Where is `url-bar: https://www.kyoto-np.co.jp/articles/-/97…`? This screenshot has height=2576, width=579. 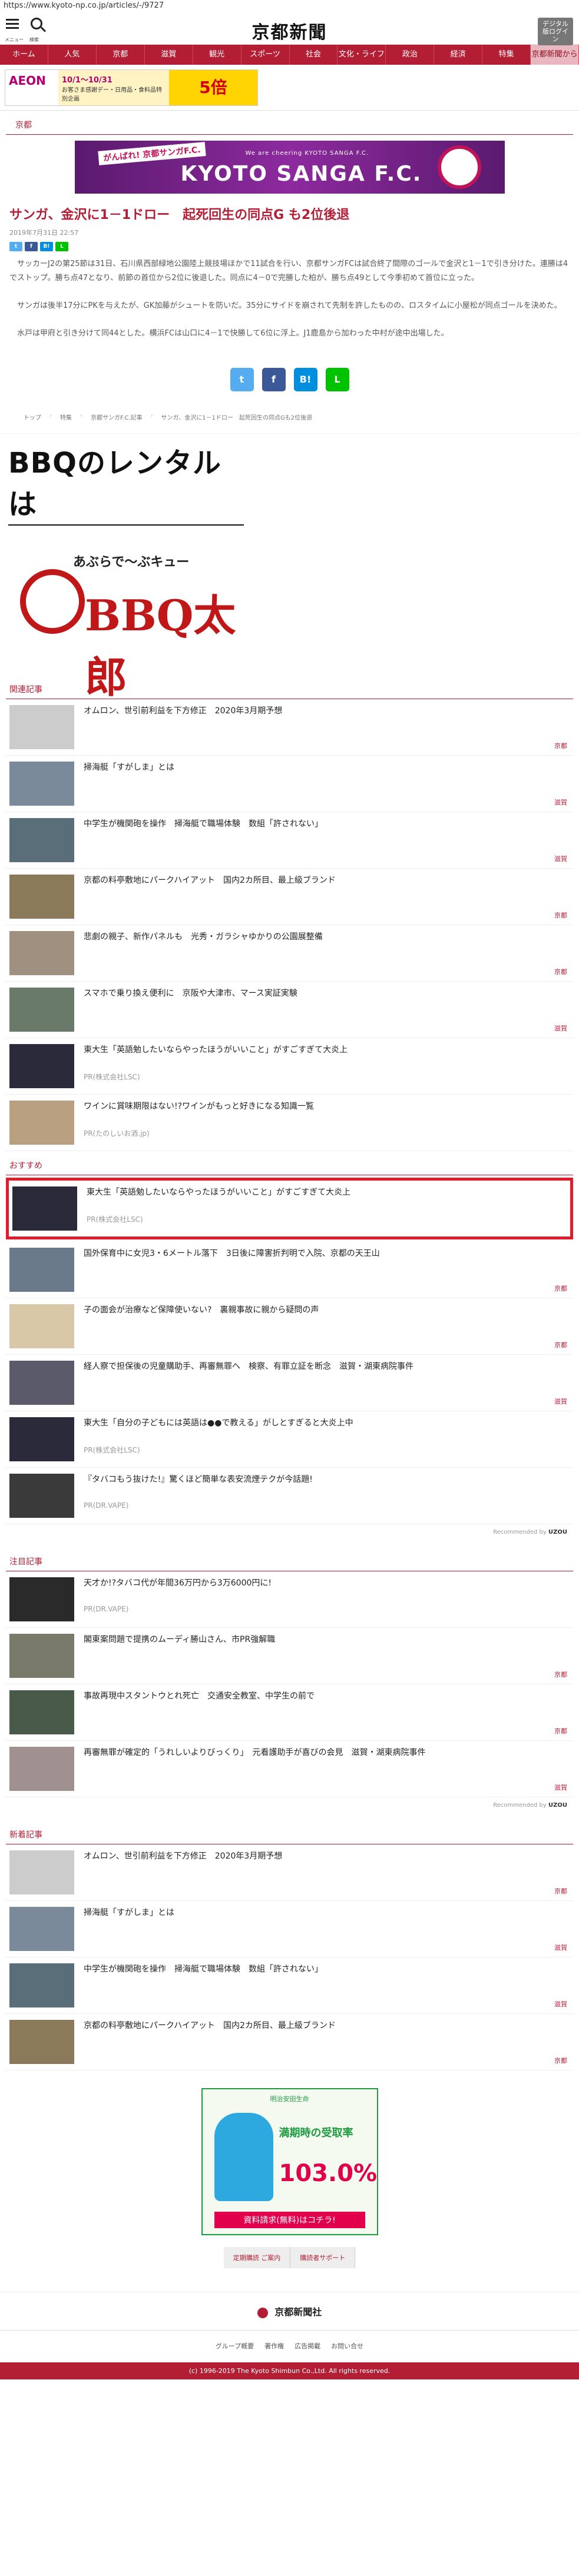 url-bar: https://www.kyoto-np.co.jp/articles/-/97… is located at coordinates (289, 6).